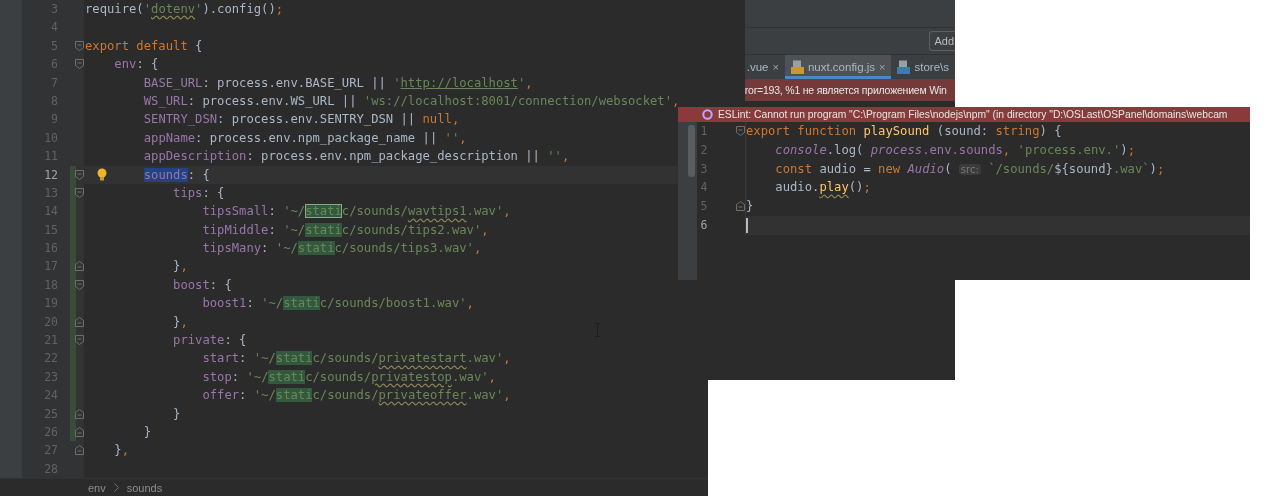 Image resolution: width=1280 pixels, height=500 pixels. What do you see at coordinates (838, 67) in the screenshot?
I see `editor-tab: nuxt.config.js ×` at bounding box center [838, 67].